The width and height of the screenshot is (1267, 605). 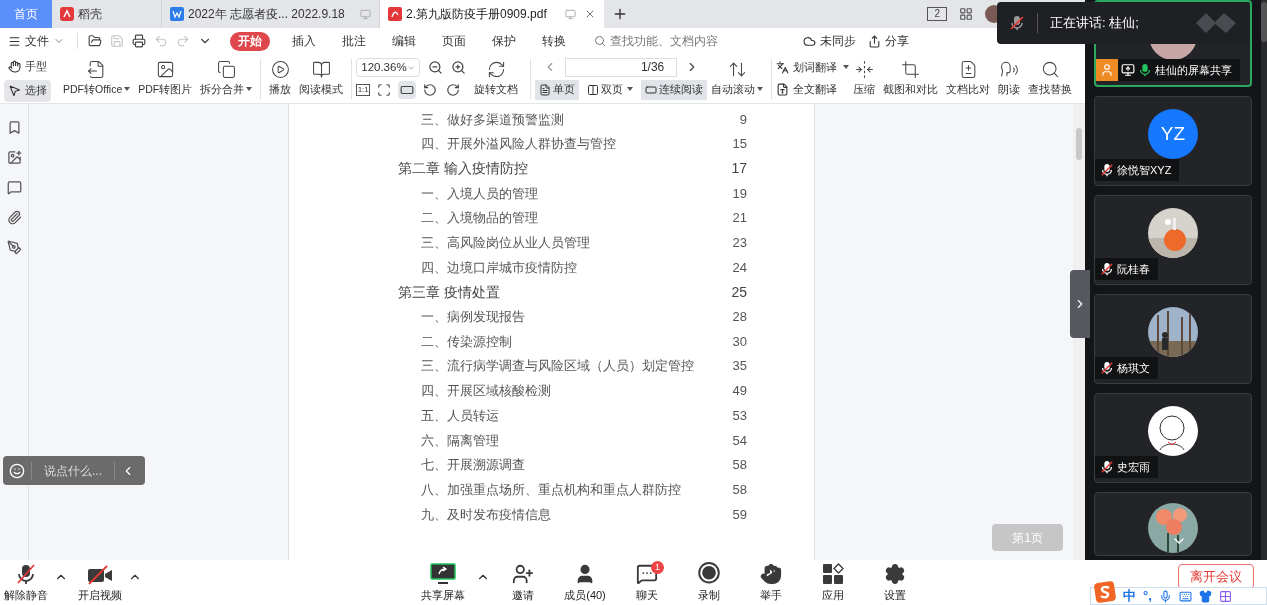 I want to click on page-number: 21, so click(x=739, y=218).